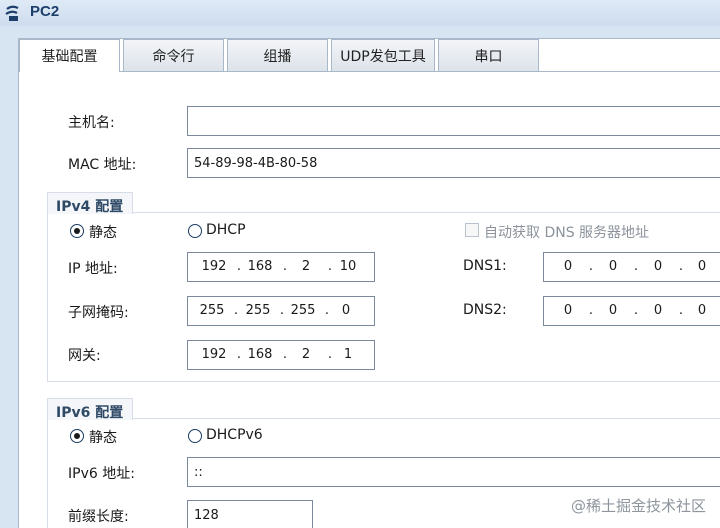  I want to click on tab-label: 基础配置, so click(69, 57).